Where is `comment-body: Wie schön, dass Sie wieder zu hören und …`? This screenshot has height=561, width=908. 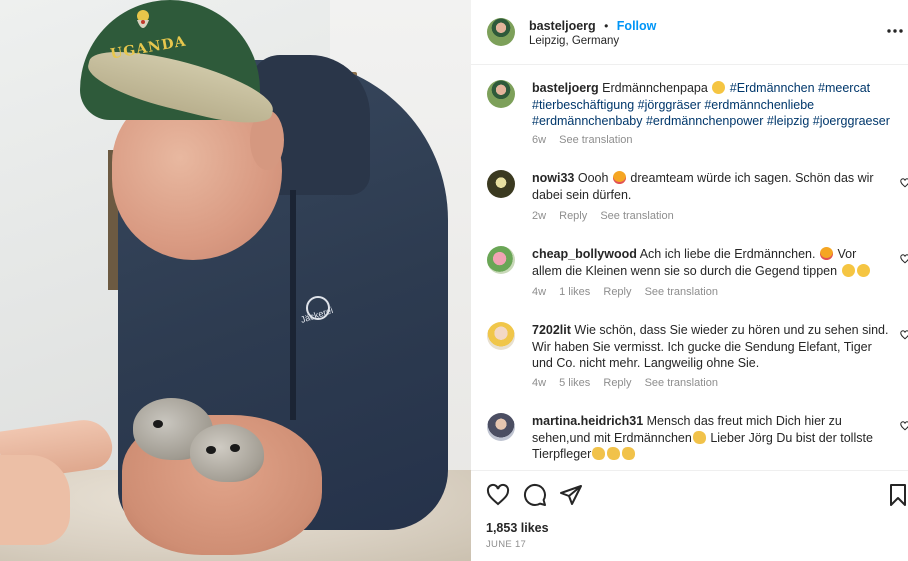
comment-body: Wie schön, dass Sie wieder zu hören und … is located at coordinates (731, 330).